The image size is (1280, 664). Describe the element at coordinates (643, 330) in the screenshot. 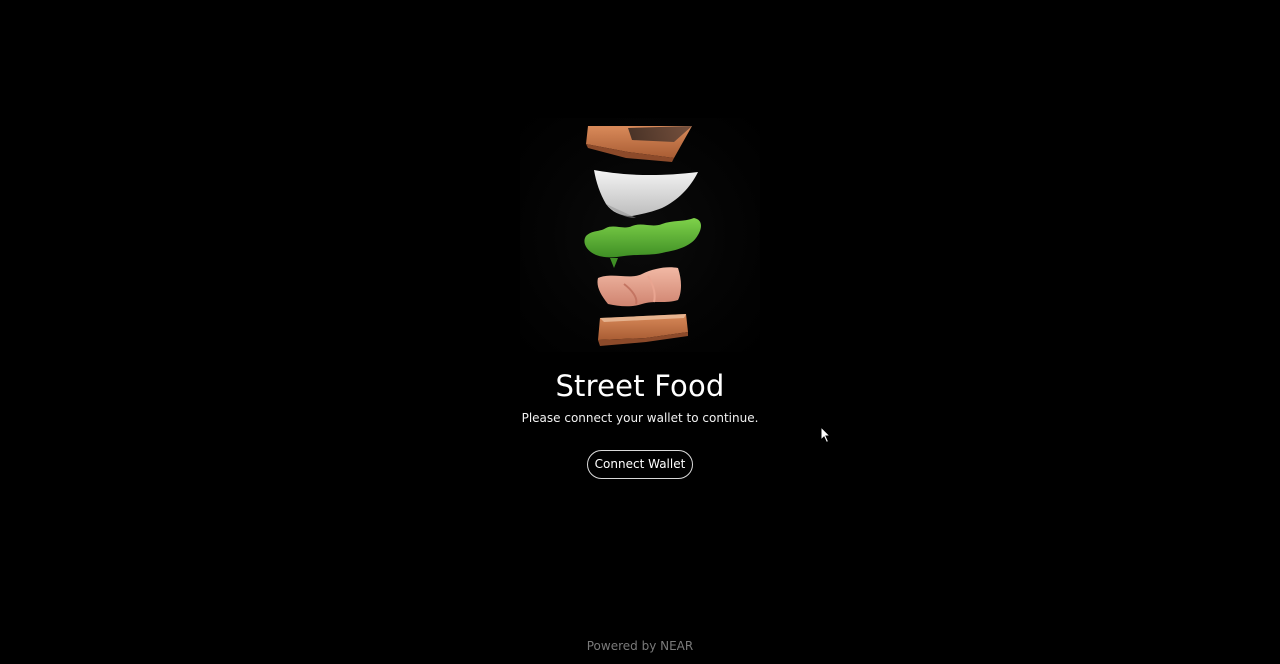

I see `bottom-bread-slice` at that location.